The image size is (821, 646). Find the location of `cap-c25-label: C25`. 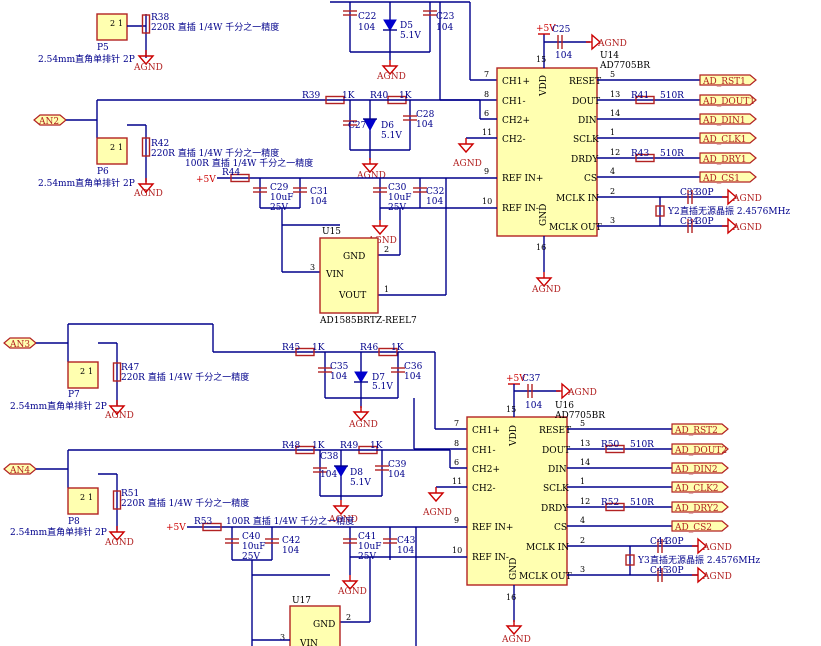

cap-c25-label: C25 is located at coordinates (561, 30).